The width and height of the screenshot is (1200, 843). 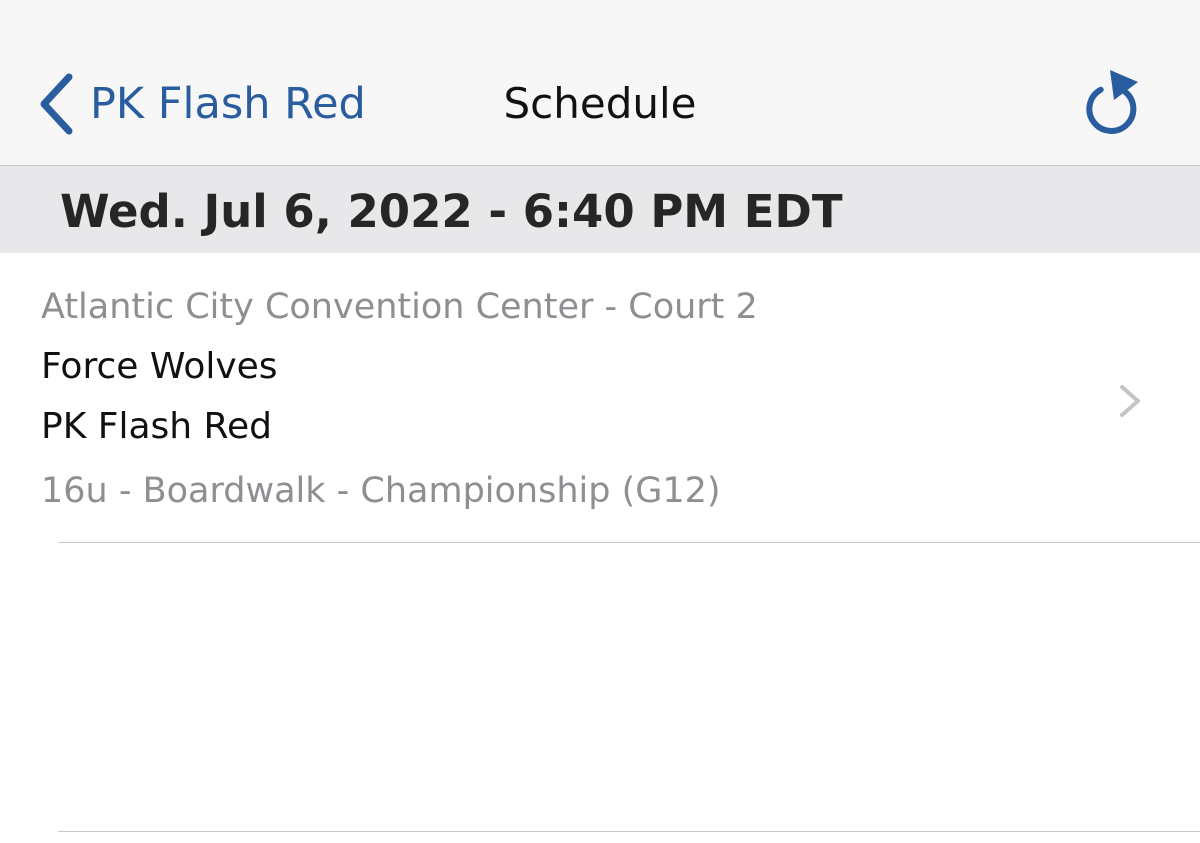 I want to click on division-label: 16u - Boardwalk - Championship (G12), so click(x=381, y=491).